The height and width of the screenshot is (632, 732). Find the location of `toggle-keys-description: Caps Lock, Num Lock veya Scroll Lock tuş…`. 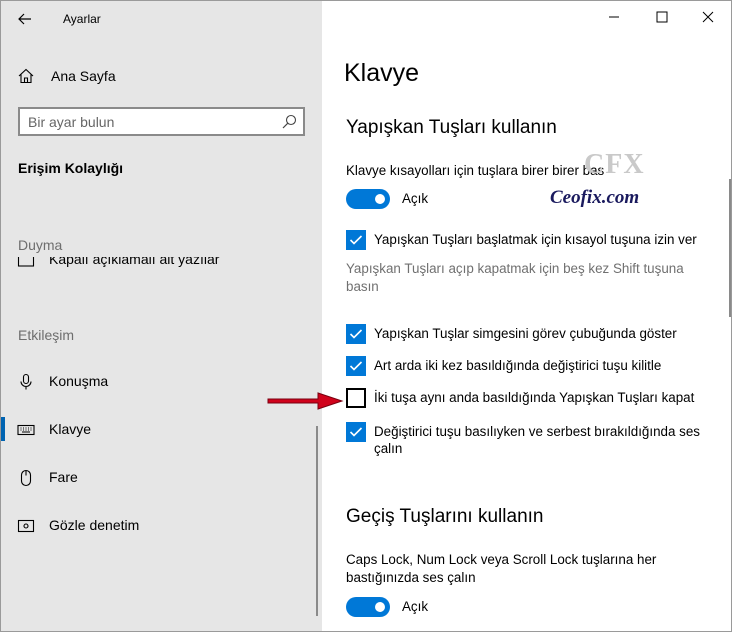

toggle-keys-description: Caps Lock, Num Lock veya Scroll Lock tuş… is located at coordinates (501, 568).